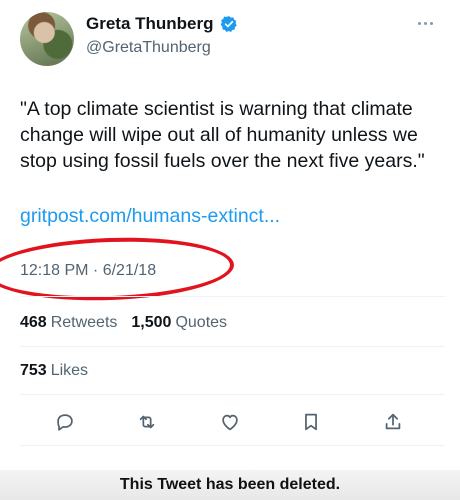  Describe the element at coordinates (123, 323) in the screenshot. I see `engagement-stats-row: 468 Retweets 1,500 Quotes` at that location.